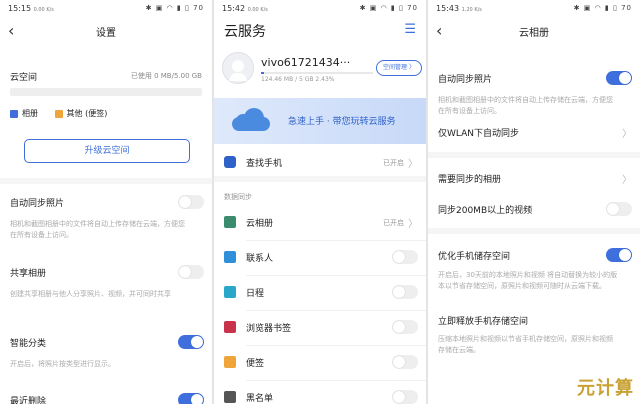  I want to click on sync-item-label: 黑名单, so click(260, 399).